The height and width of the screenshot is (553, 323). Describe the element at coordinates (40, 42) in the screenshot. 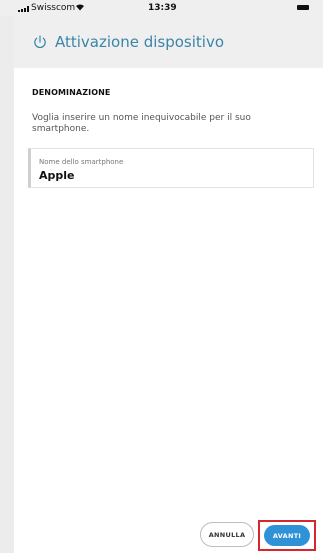

I see `power-icon` at that location.